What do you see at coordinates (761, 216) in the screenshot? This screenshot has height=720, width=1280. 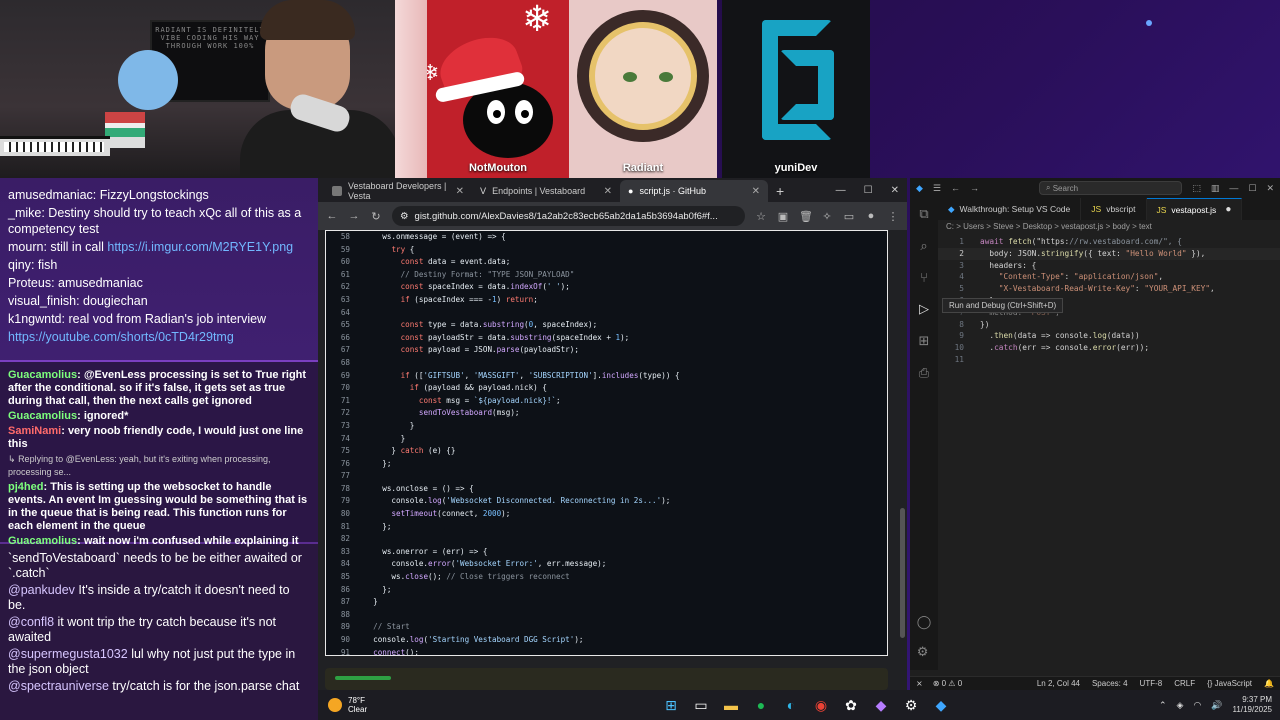 I see `bookmark-star-icon: ☆` at bounding box center [761, 216].